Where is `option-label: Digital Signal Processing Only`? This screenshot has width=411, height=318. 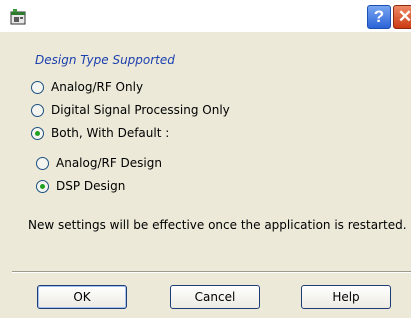
option-label: Digital Signal Processing Only is located at coordinates (140, 110).